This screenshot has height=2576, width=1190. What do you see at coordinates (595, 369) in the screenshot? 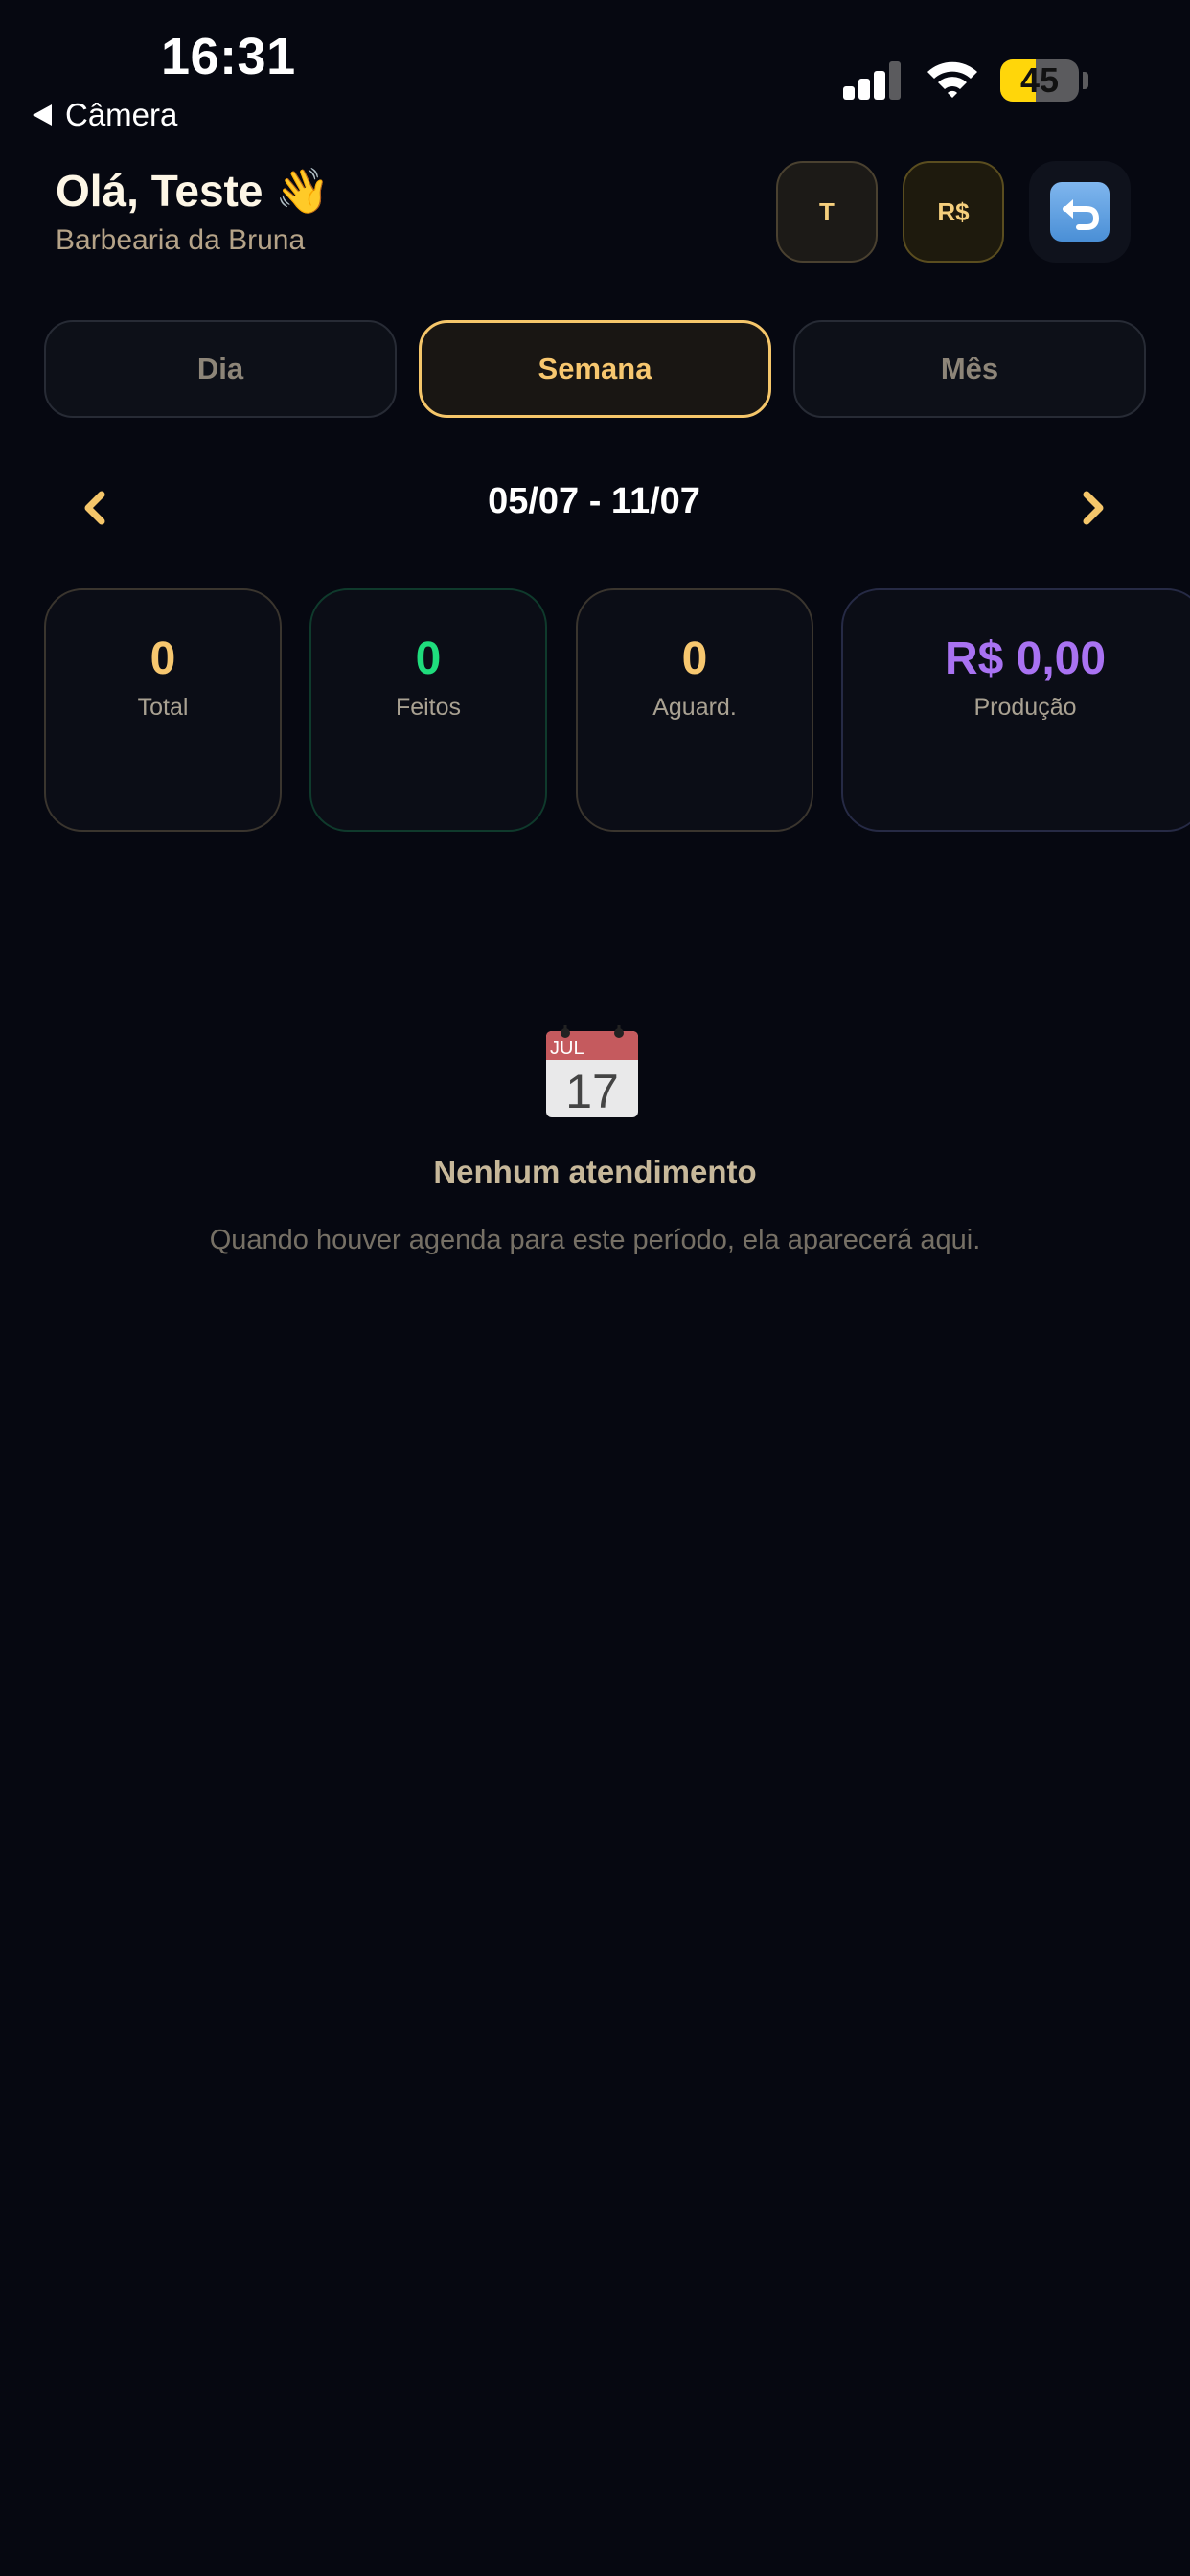
I see `tab-week: Semana` at bounding box center [595, 369].